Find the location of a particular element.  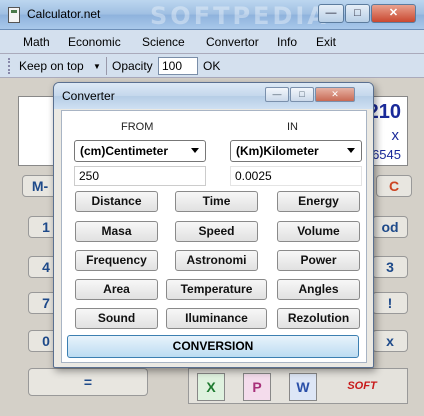

menu-economic: Economic is located at coordinates (94, 42).